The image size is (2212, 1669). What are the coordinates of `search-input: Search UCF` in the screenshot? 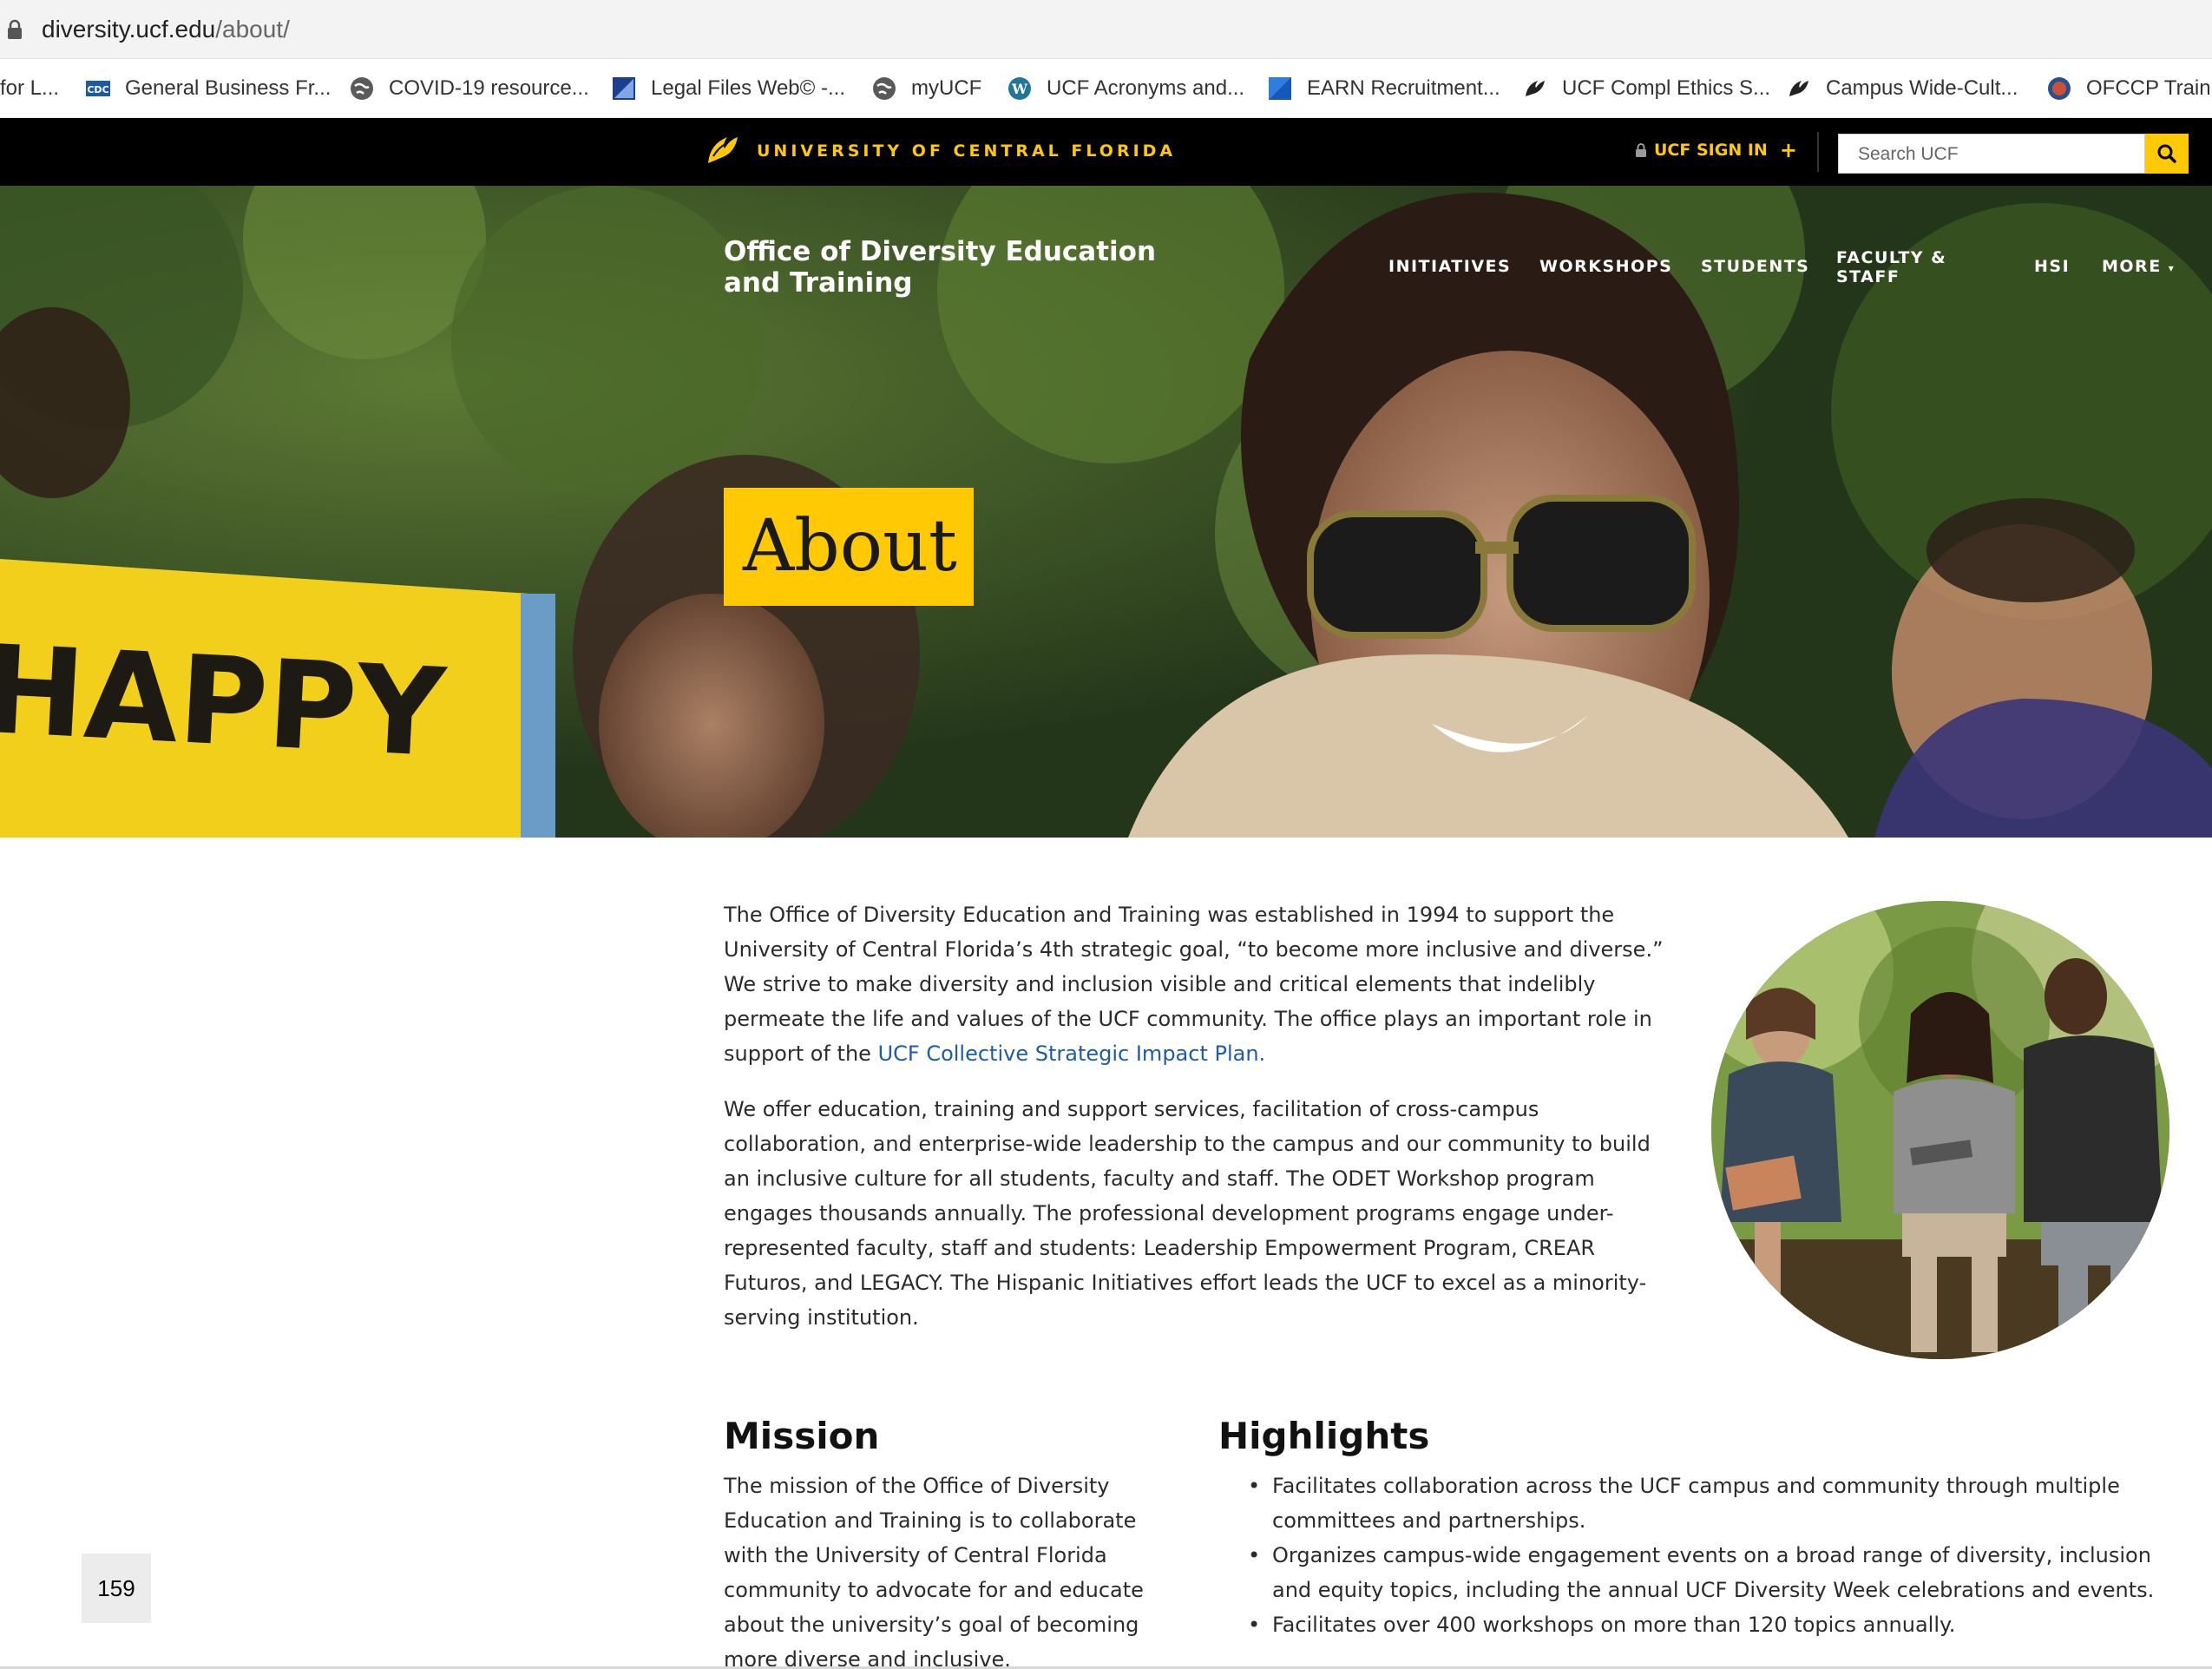 It's located at (1991, 154).